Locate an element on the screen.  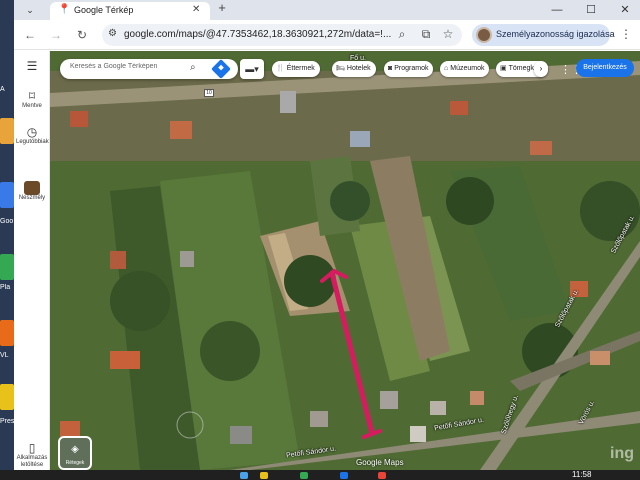
hotel-icon: 🛏 is located at coordinates (340, 68).